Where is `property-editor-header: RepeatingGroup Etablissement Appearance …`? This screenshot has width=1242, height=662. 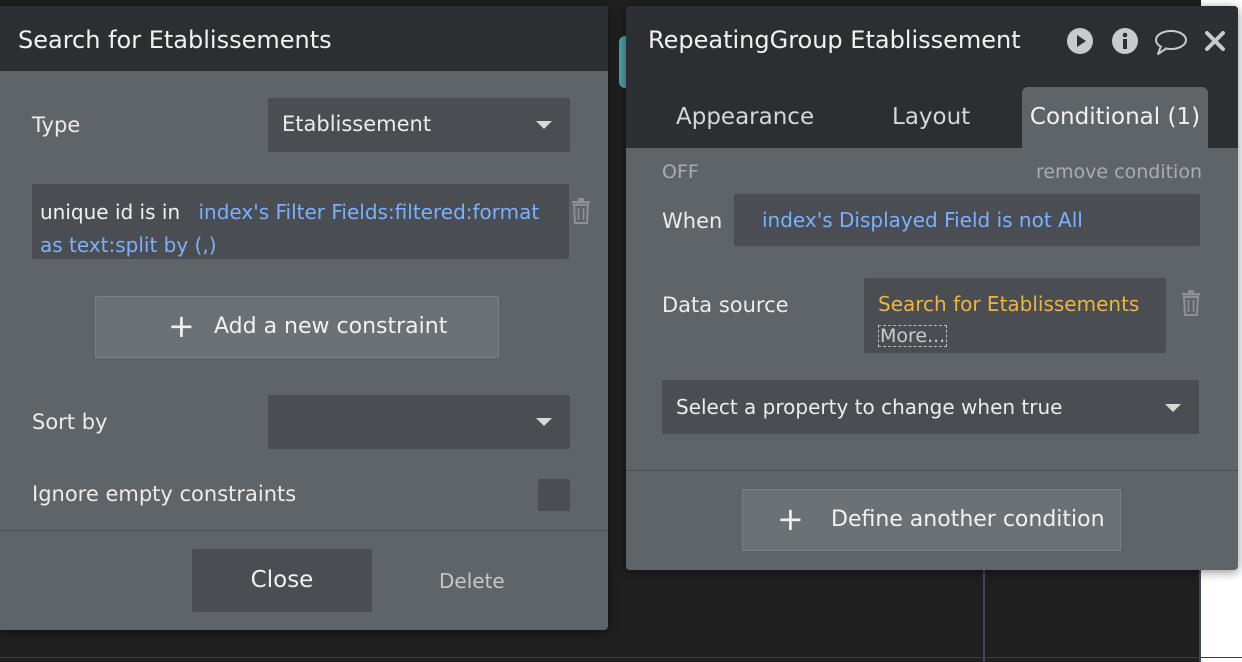
property-editor-header: RepeatingGroup Etablissement Appearance … is located at coordinates (932, 77).